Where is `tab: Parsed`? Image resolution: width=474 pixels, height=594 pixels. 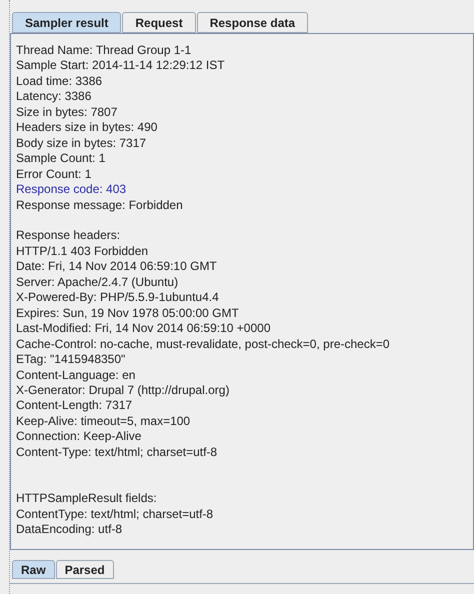 tab: Parsed is located at coordinates (85, 569).